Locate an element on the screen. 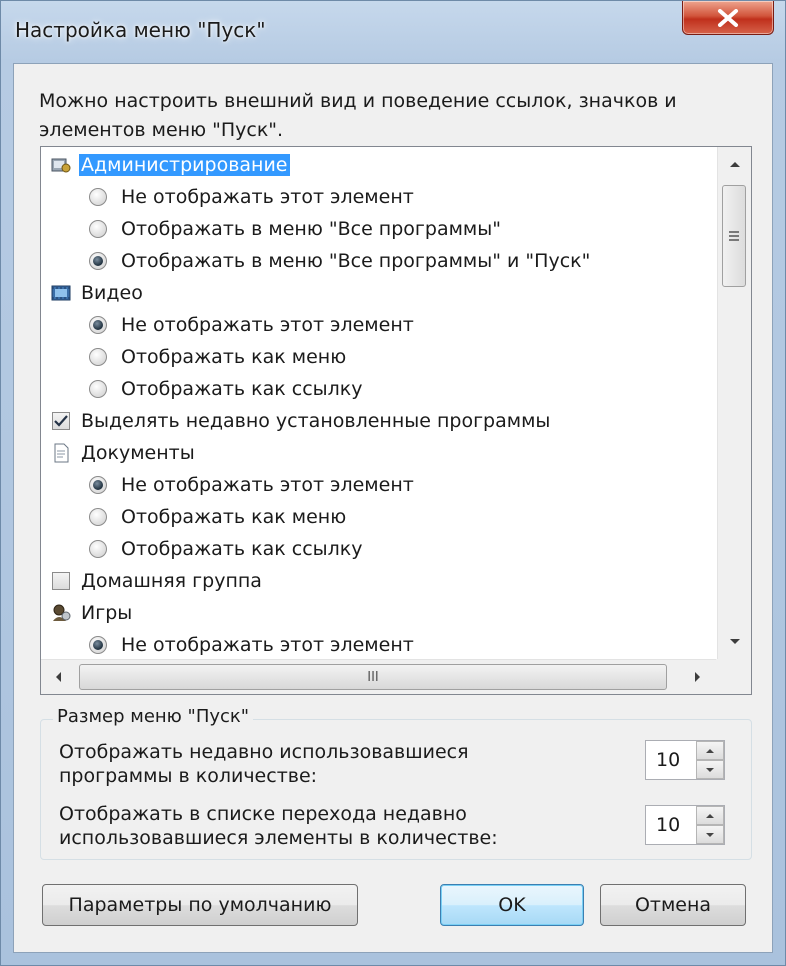  arrow-right-icon is located at coordinates (697, 677).